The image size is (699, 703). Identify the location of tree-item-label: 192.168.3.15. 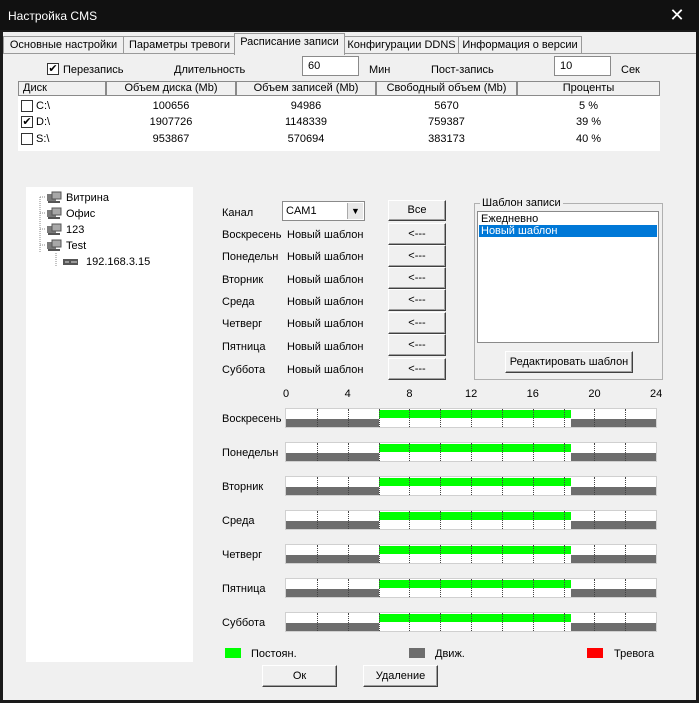
(118, 262).